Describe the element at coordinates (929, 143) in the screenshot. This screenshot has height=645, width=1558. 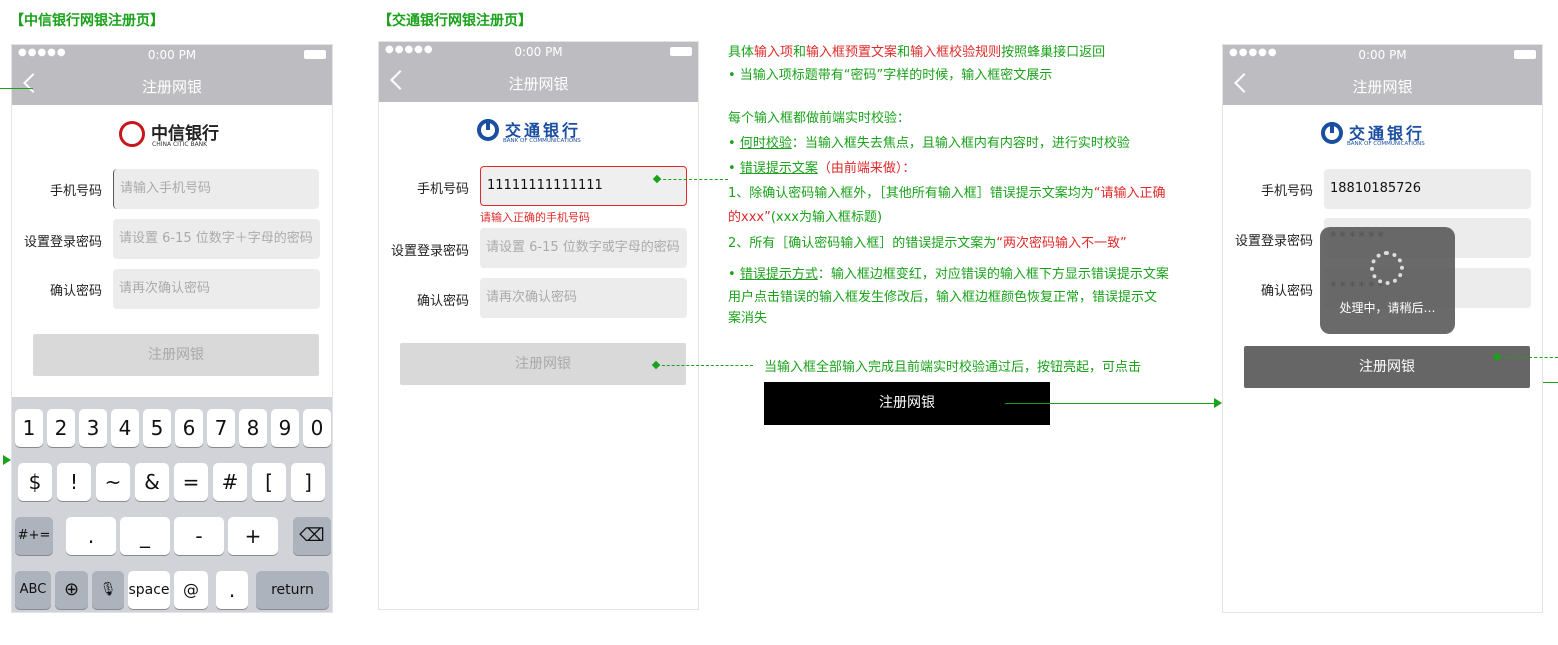
I see `annotation-line-4: • 何时校验：当输入框失去焦点，且输入框内有内容时，进行实时校验` at that location.